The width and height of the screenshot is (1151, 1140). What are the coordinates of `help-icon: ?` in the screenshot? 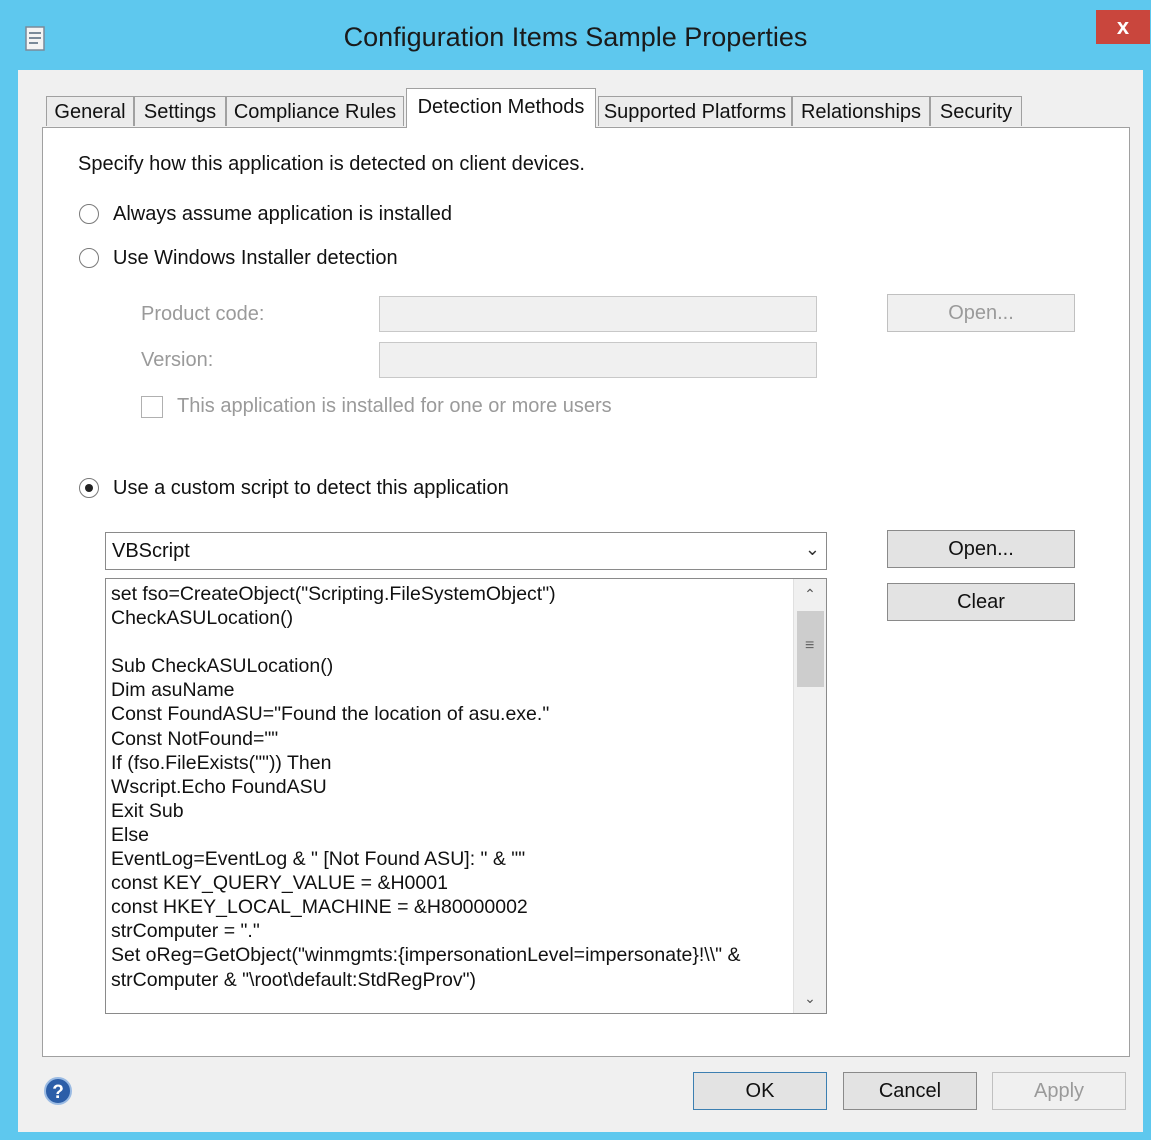 It's located at (58, 1091).